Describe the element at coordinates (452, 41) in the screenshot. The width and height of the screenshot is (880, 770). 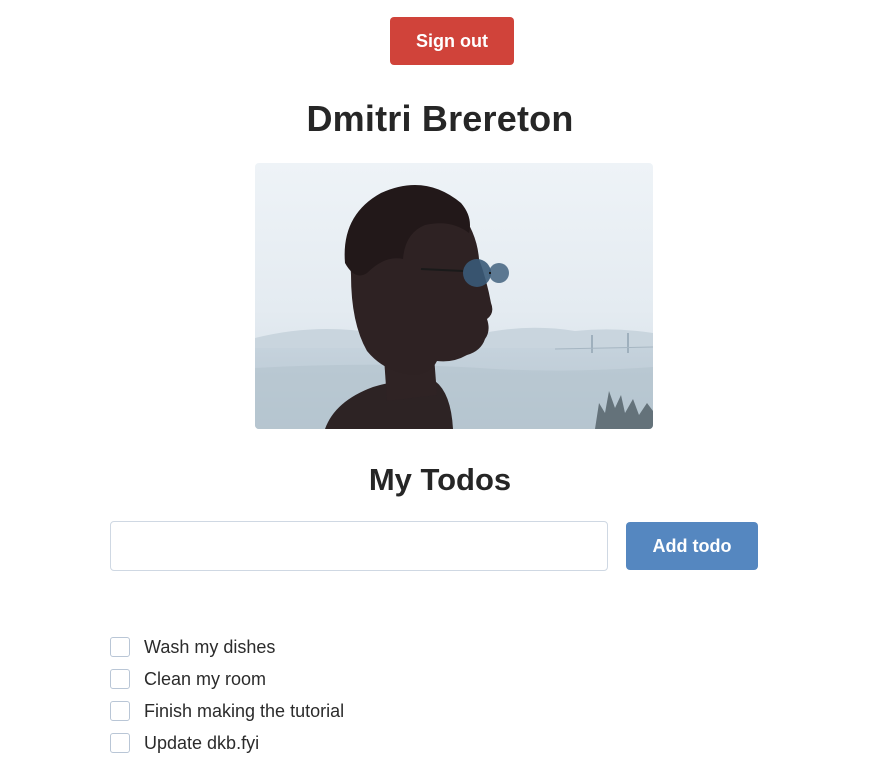
I see `sign-out-button: Sign out` at that location.